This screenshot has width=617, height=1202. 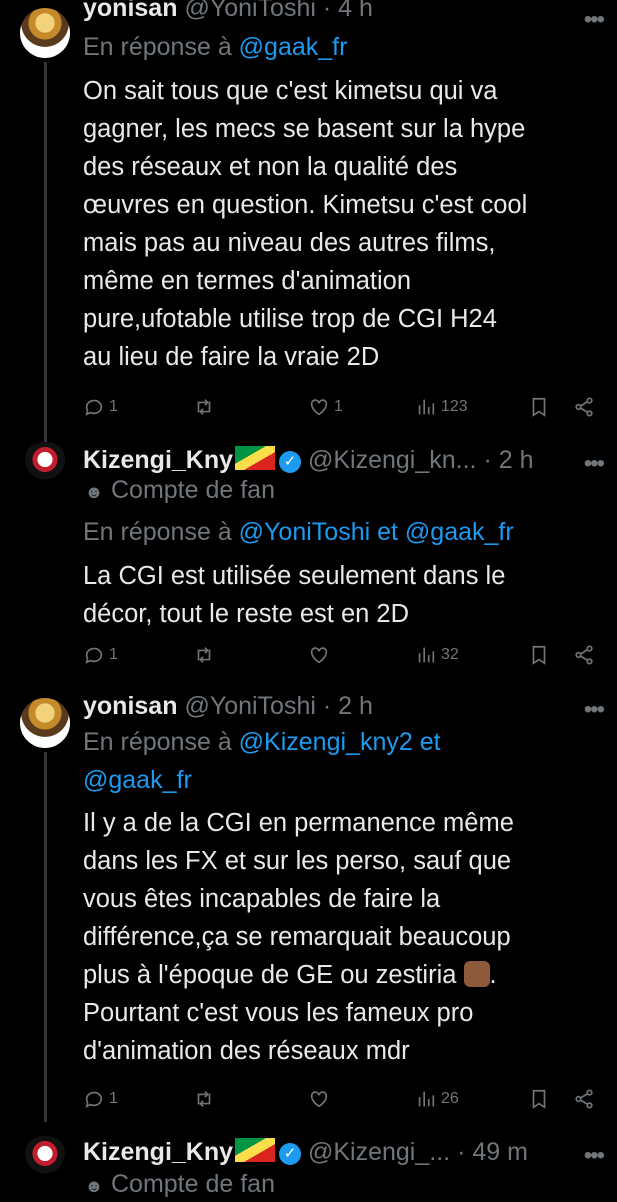 What do you see at coordinates (304, 532) in the screenshot?
I see `mention-link: @YoniToshi` at bounding box center [304, 532].